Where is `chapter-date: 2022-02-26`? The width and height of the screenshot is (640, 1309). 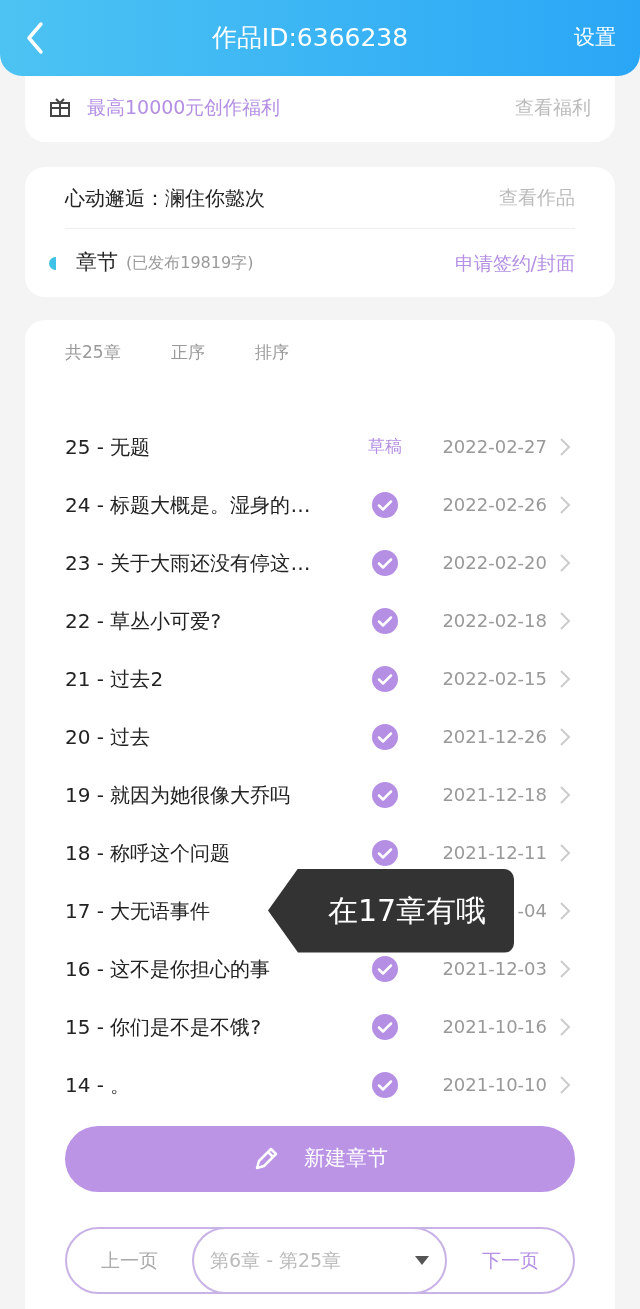 chapter-date: 2022-02-26 is located at coordinates (494, 505).